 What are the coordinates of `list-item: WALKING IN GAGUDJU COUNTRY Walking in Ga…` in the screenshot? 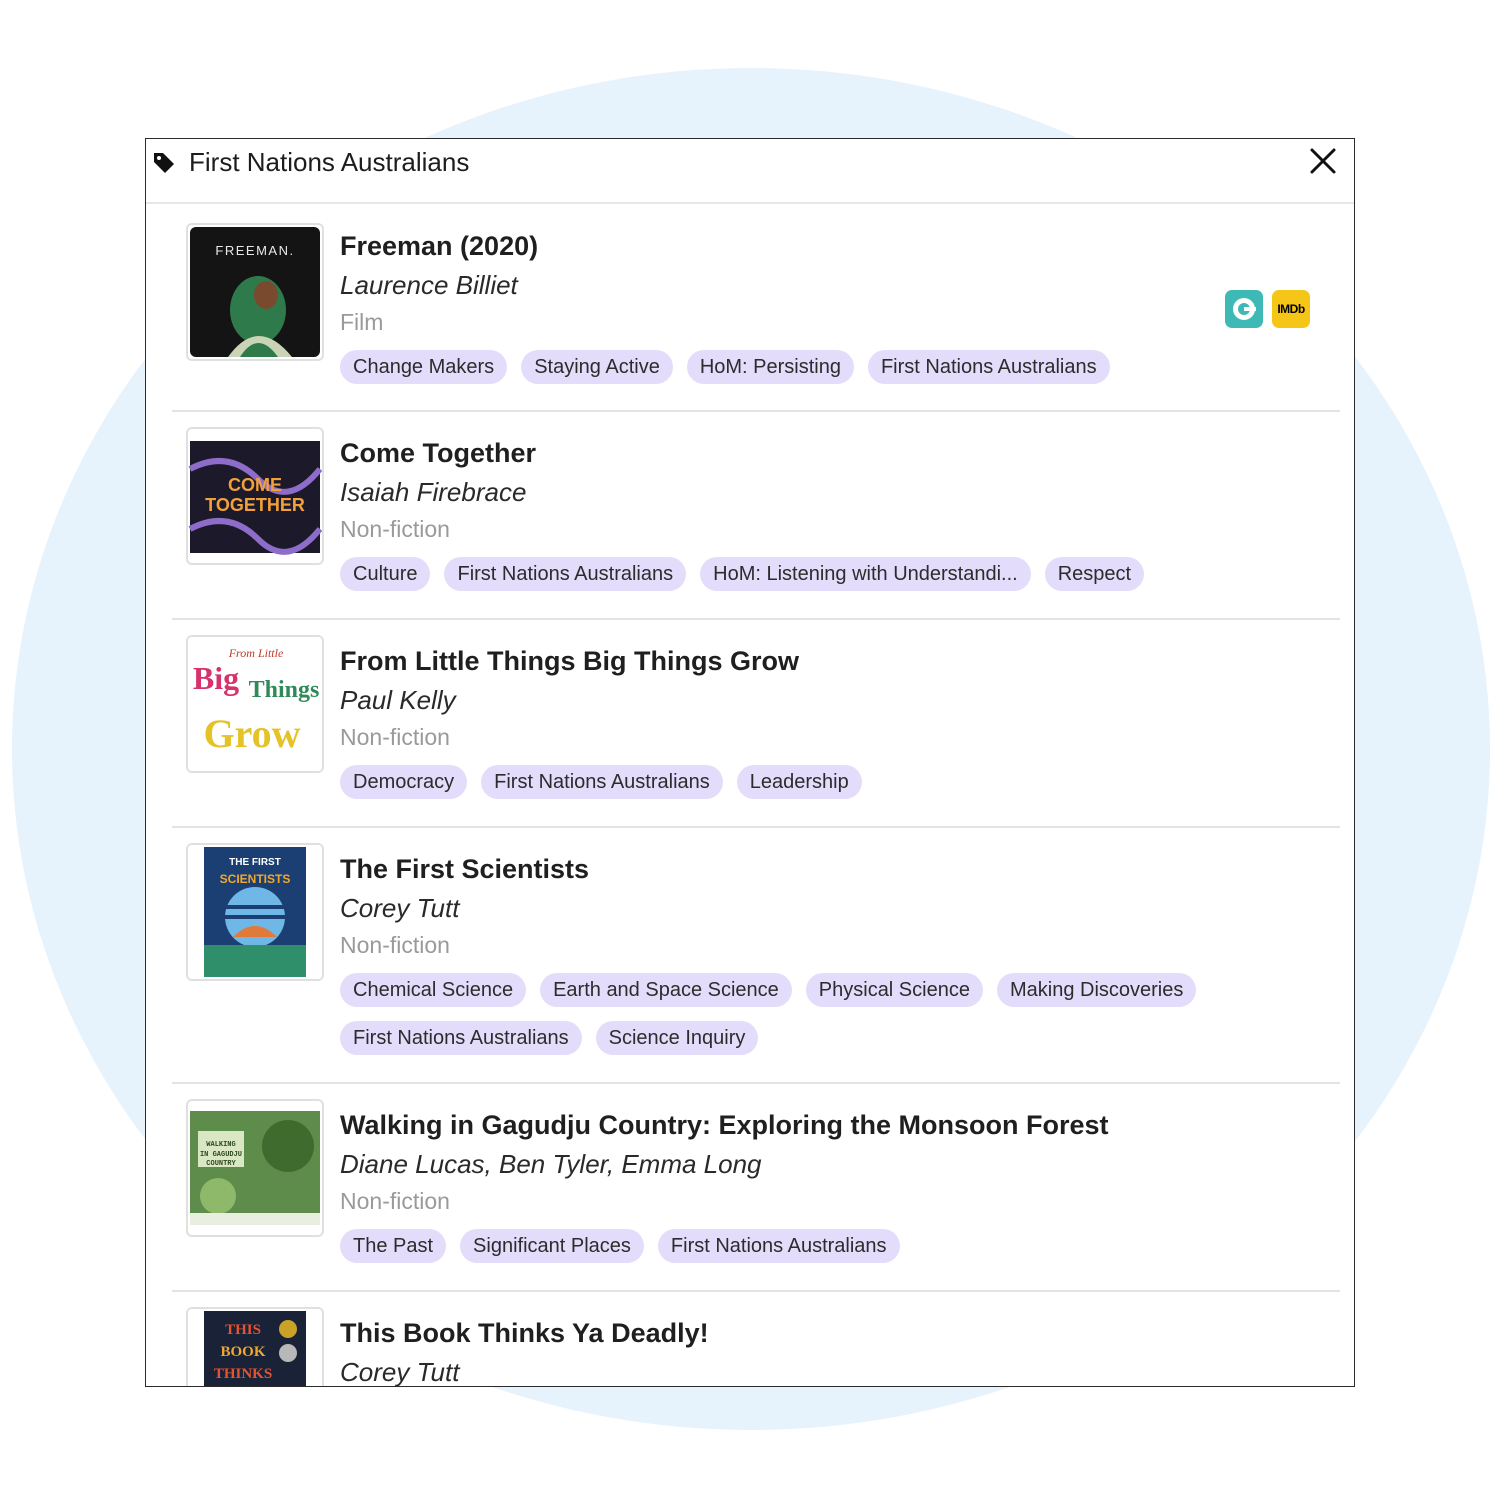 It's located at (756, 1188).